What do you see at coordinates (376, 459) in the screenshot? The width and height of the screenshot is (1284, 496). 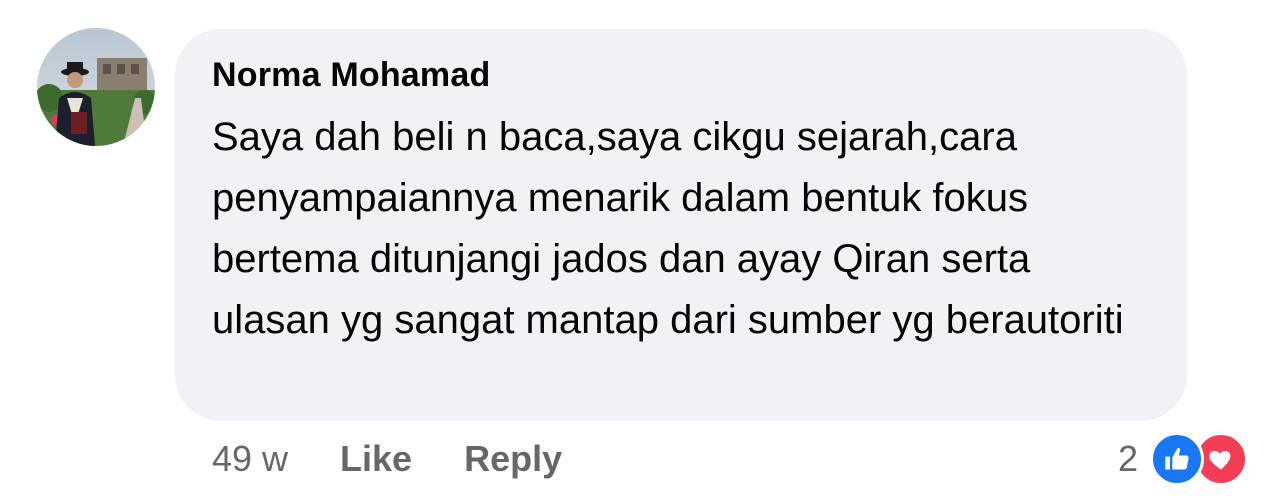 I see `like-button: Like` at bounding box center [376, 459].